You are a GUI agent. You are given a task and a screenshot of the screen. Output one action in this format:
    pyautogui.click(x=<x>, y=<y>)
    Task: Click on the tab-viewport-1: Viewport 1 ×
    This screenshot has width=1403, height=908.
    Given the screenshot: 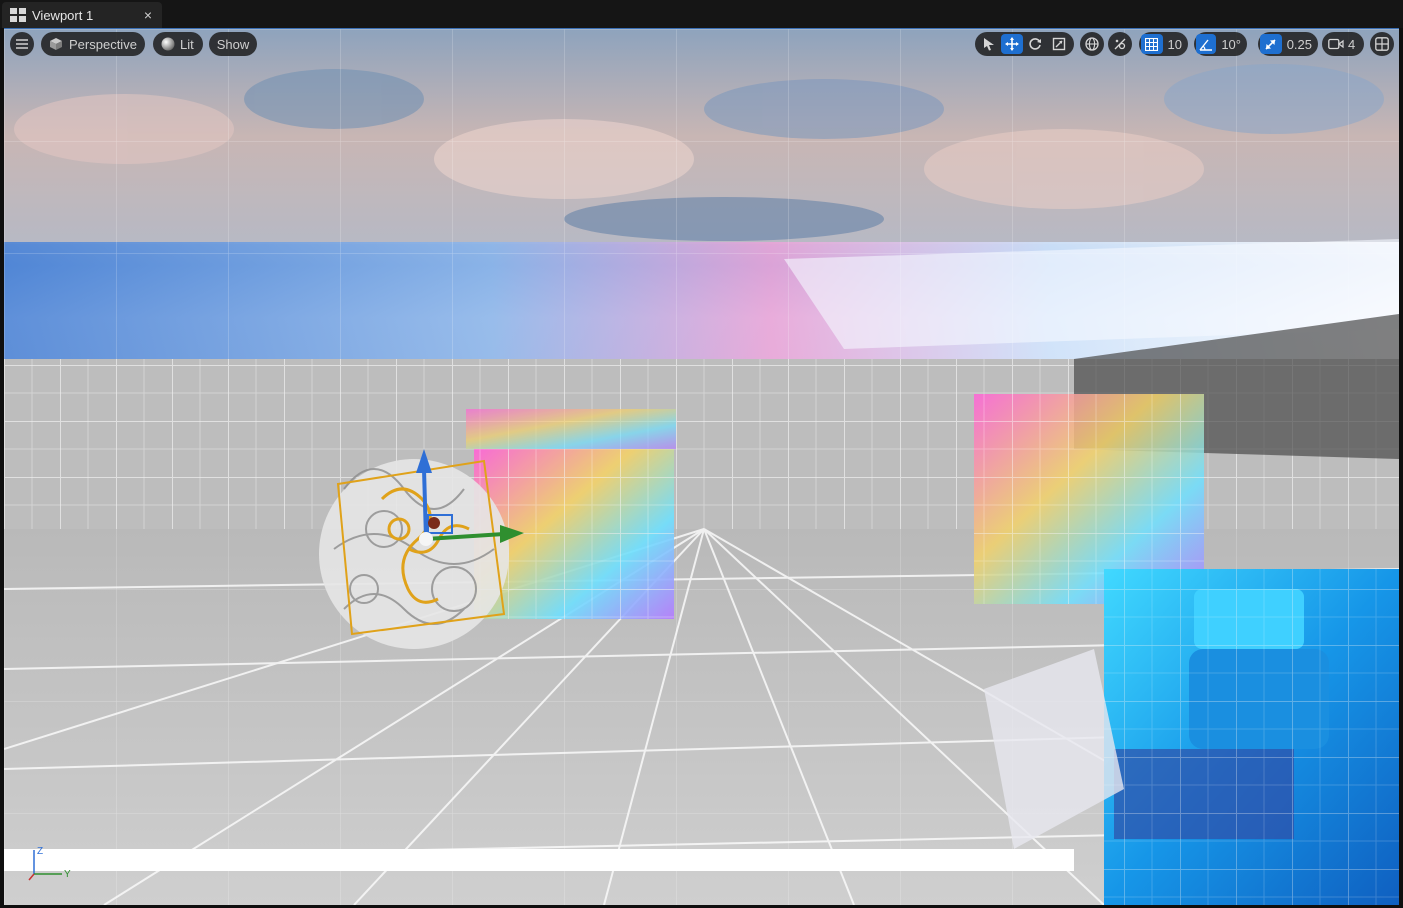 What is the action you would take?
    pyautogui.click(x=82, y=15)
    